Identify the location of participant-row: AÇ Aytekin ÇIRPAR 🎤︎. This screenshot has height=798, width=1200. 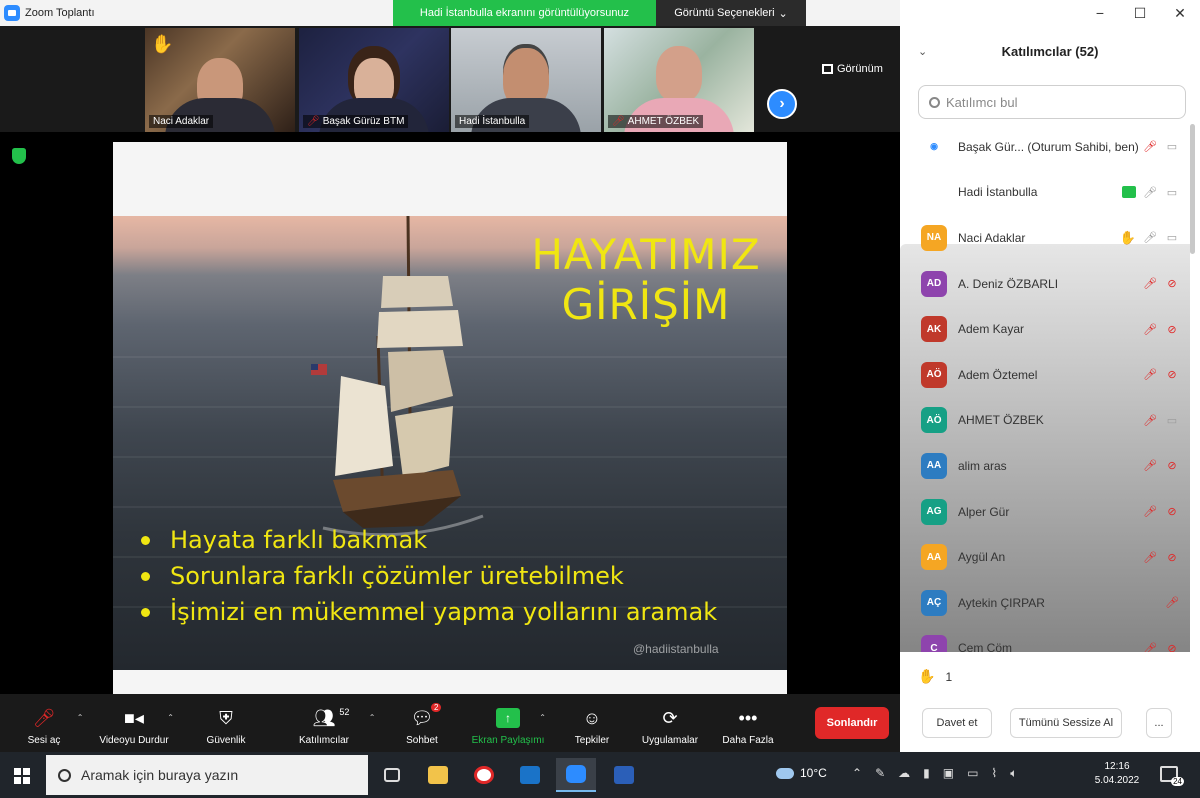
(1045, 603).